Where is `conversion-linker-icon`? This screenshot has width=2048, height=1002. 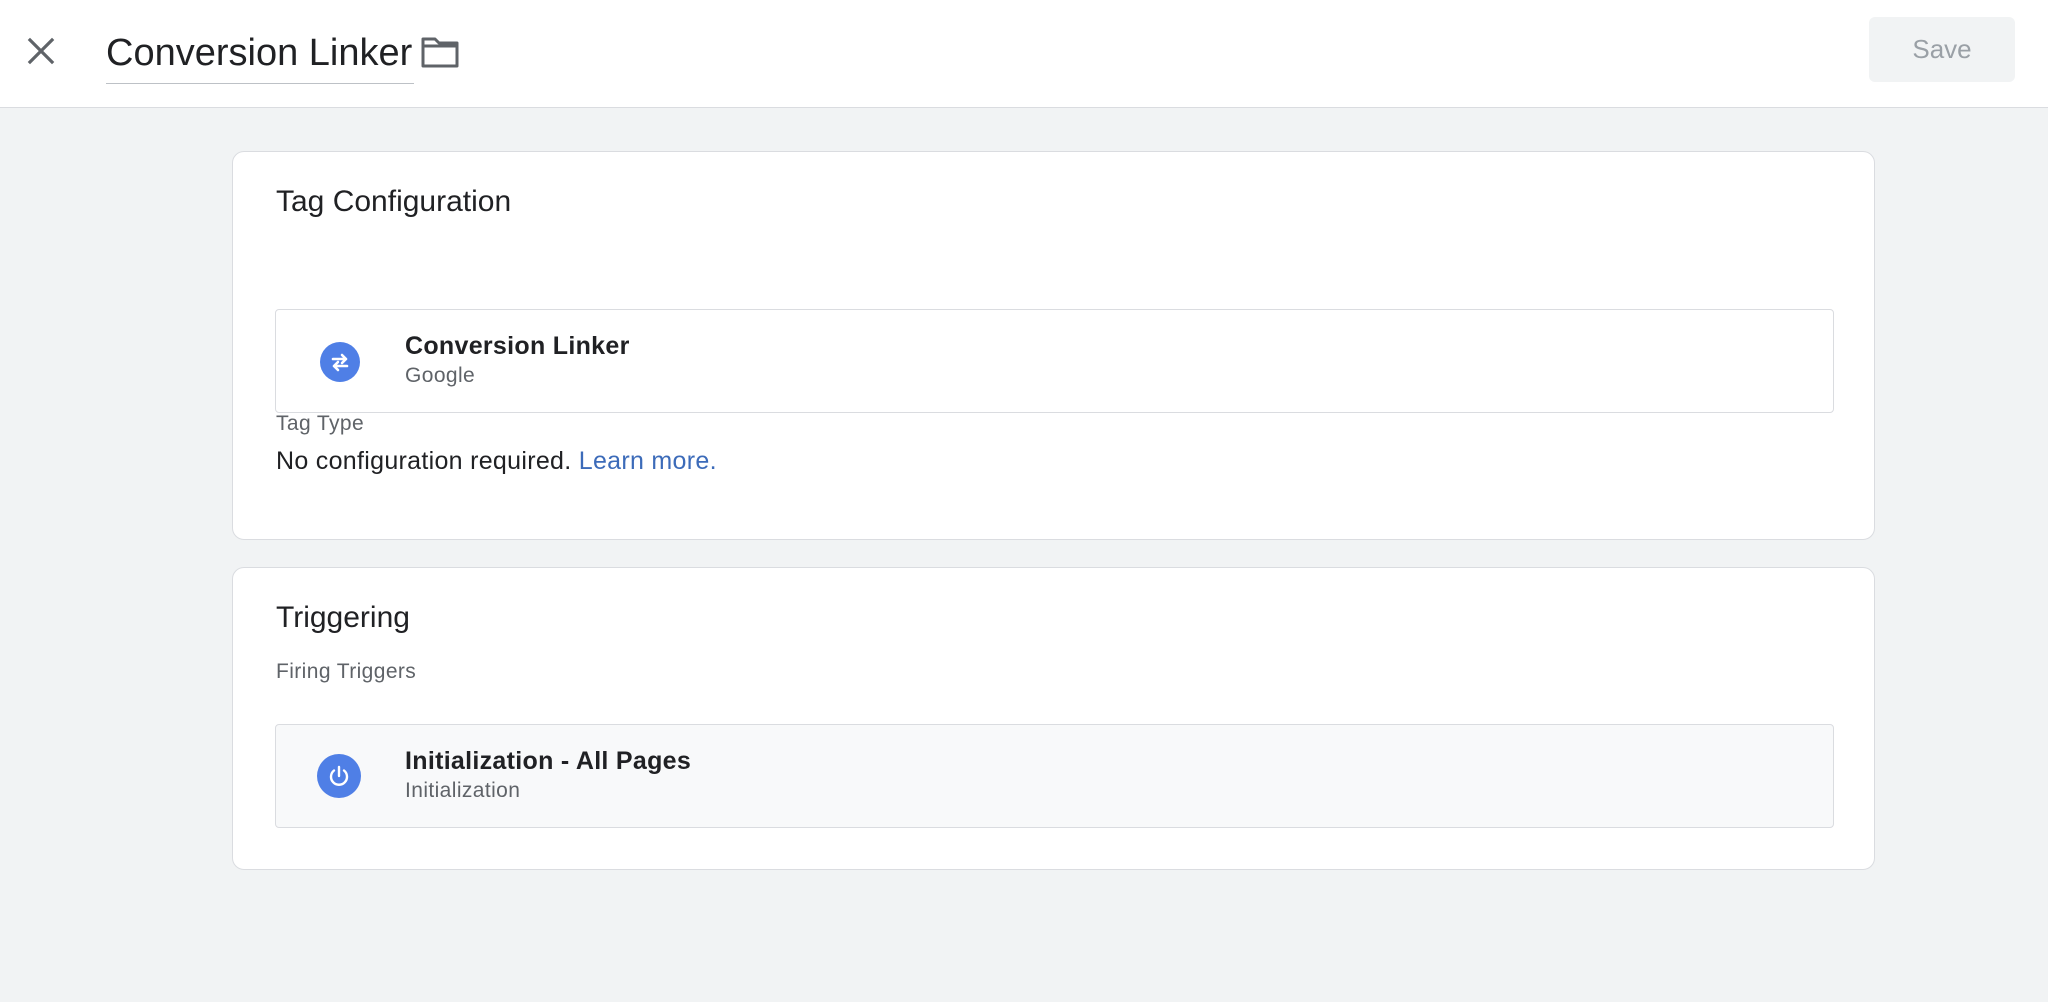
conversion-linker-icon is located at coordinates (340, 362).